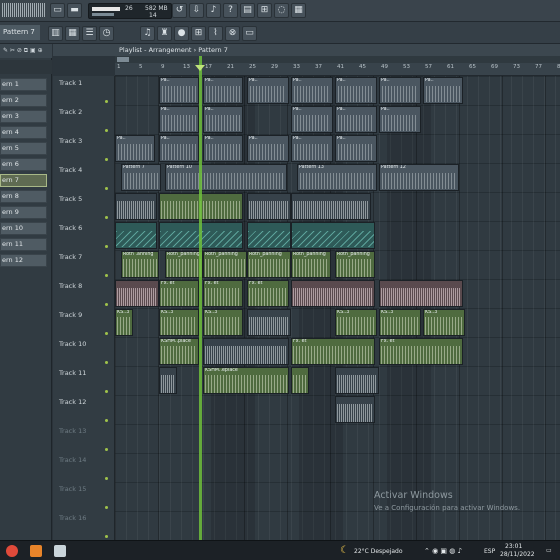 This screenshot has height=560, width=560. What do you see at coordinates (232, 33) in the screenshot?
I see `chain-icon: ⊗` at bounding box center [232, 33].